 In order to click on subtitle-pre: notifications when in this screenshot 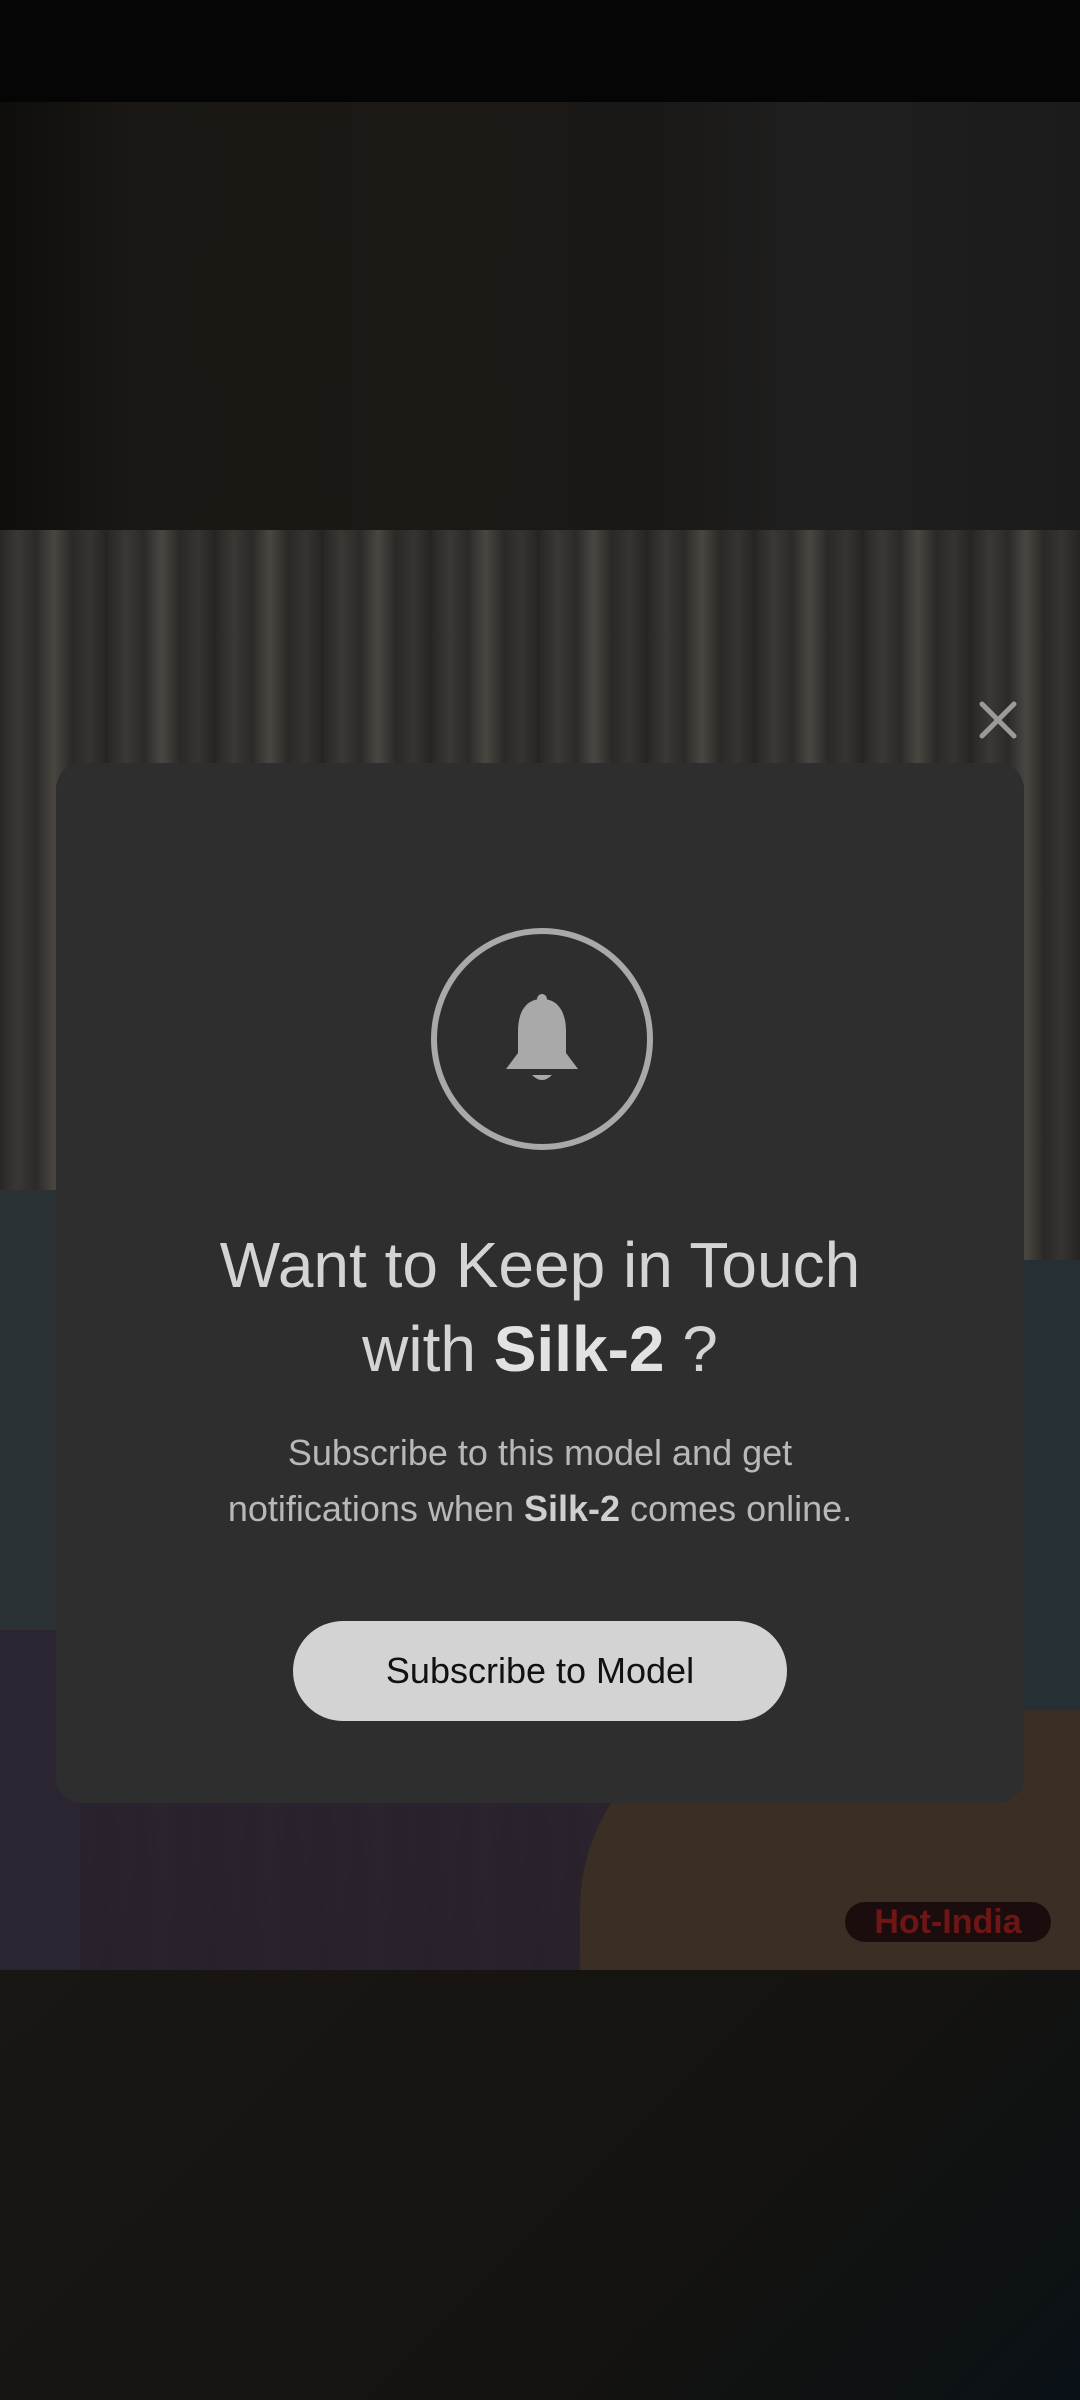, I will do `click(375, 1508)`.